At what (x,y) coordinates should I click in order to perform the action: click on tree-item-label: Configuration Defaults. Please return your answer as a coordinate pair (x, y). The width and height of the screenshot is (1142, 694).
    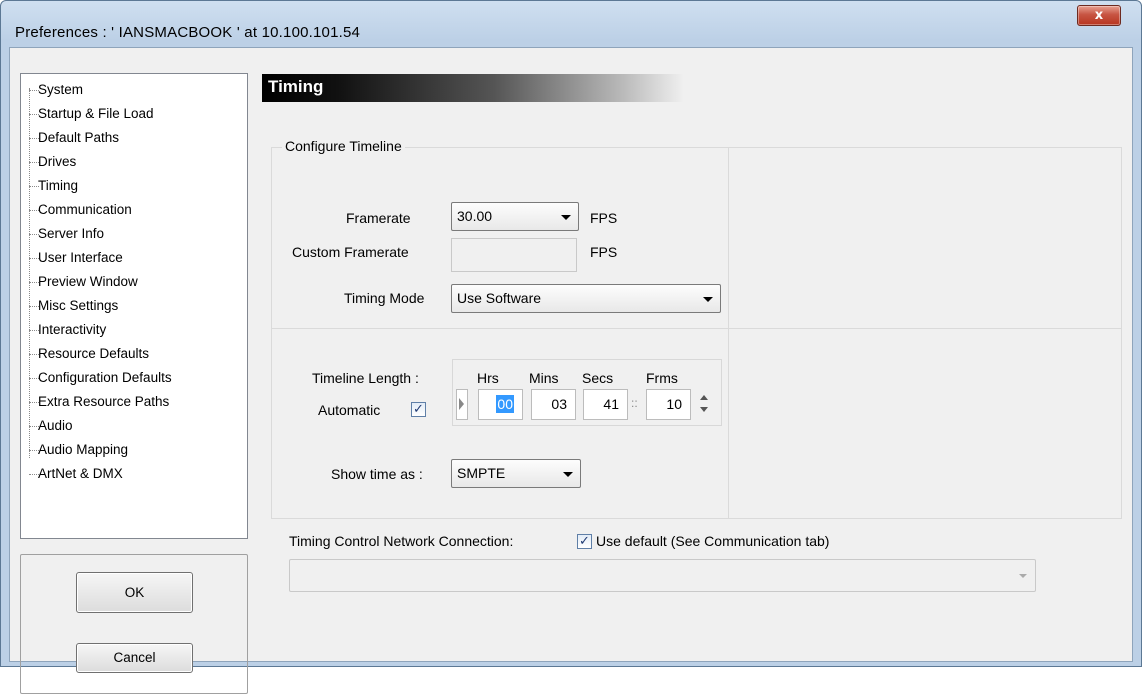
    Looking at the image, I should click on (105, 377).